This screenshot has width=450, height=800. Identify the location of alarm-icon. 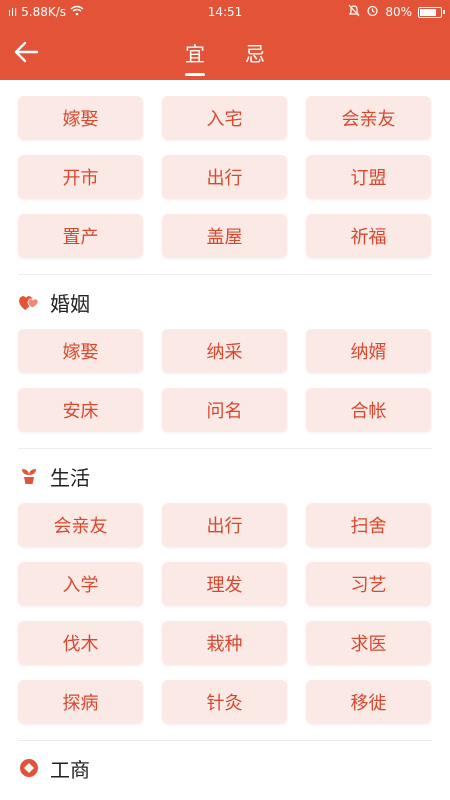
(372, 12).